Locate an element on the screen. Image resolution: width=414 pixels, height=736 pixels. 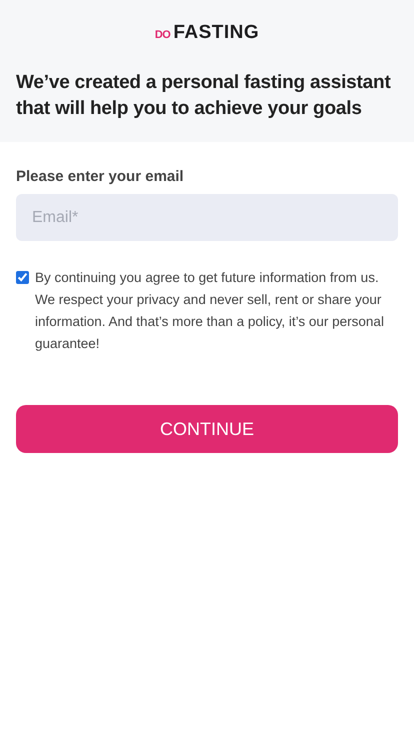
headline: We’ve created a personal fasting assistant that will help you to achieve your goals is located at coordinates (204, 96).